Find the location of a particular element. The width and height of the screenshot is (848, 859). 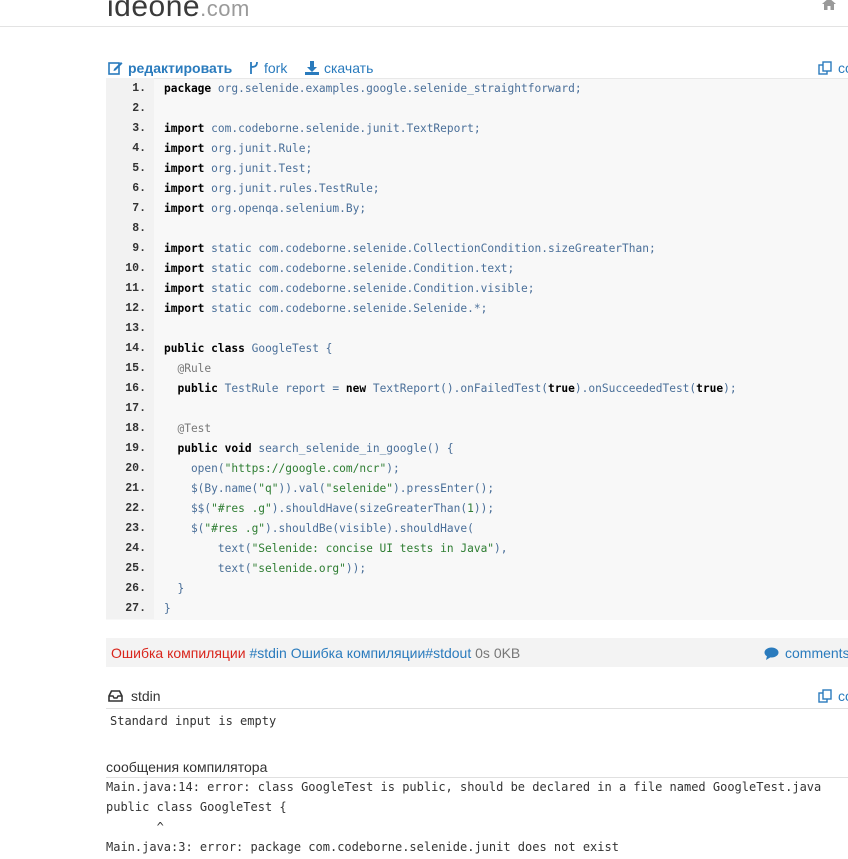

site-logo: ideone.com is located at coordinates (178, 12).